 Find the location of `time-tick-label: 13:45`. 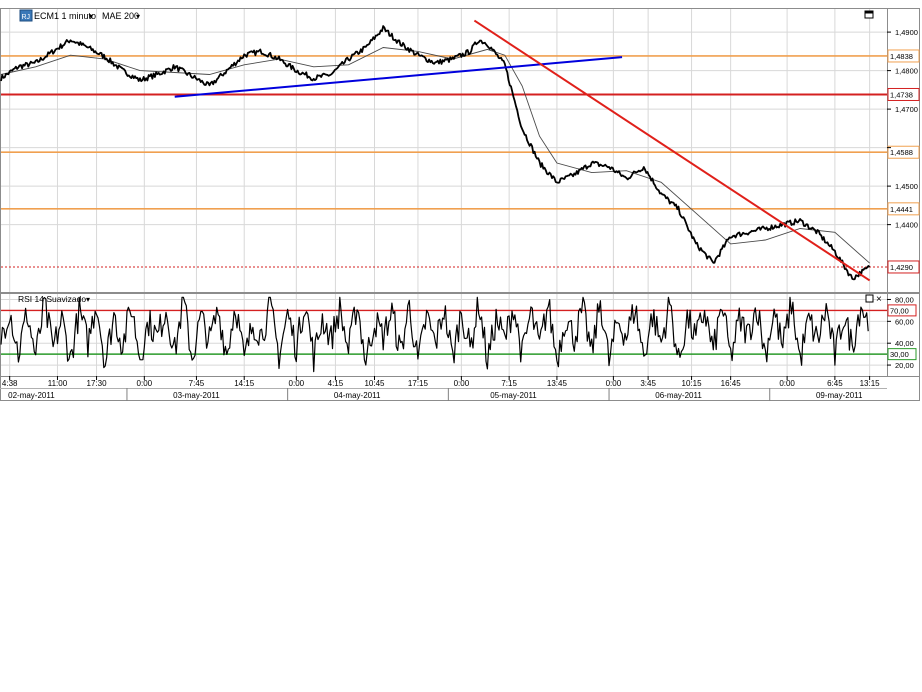

time-tick-label: 13:45 is located at coordinates (557, 383).